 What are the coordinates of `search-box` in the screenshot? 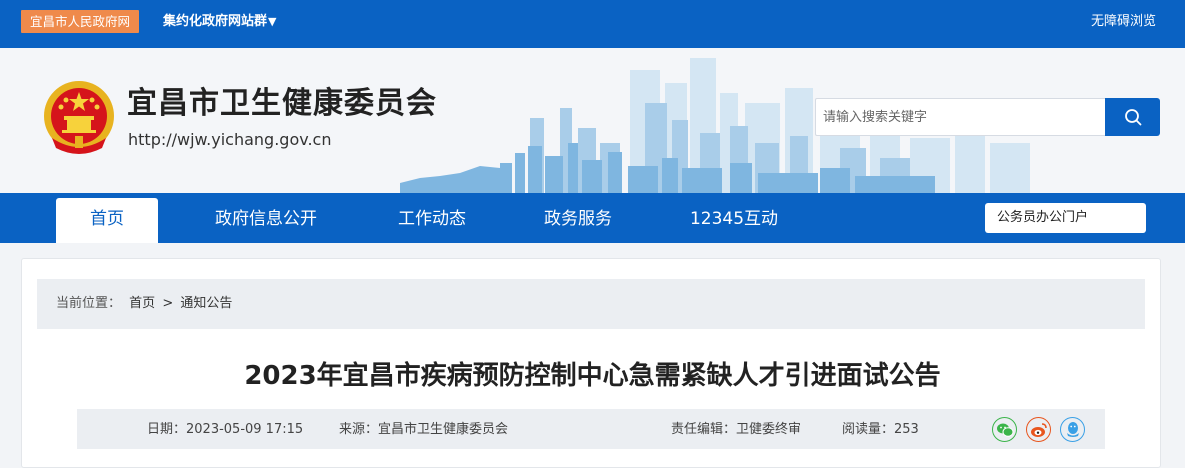 It's located at (987, 117).